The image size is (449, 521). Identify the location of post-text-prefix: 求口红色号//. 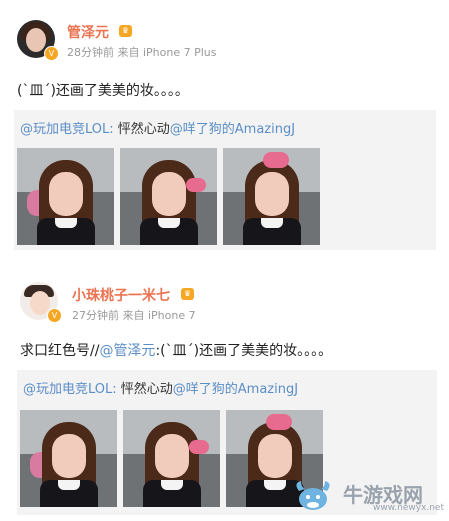
(60, 351).